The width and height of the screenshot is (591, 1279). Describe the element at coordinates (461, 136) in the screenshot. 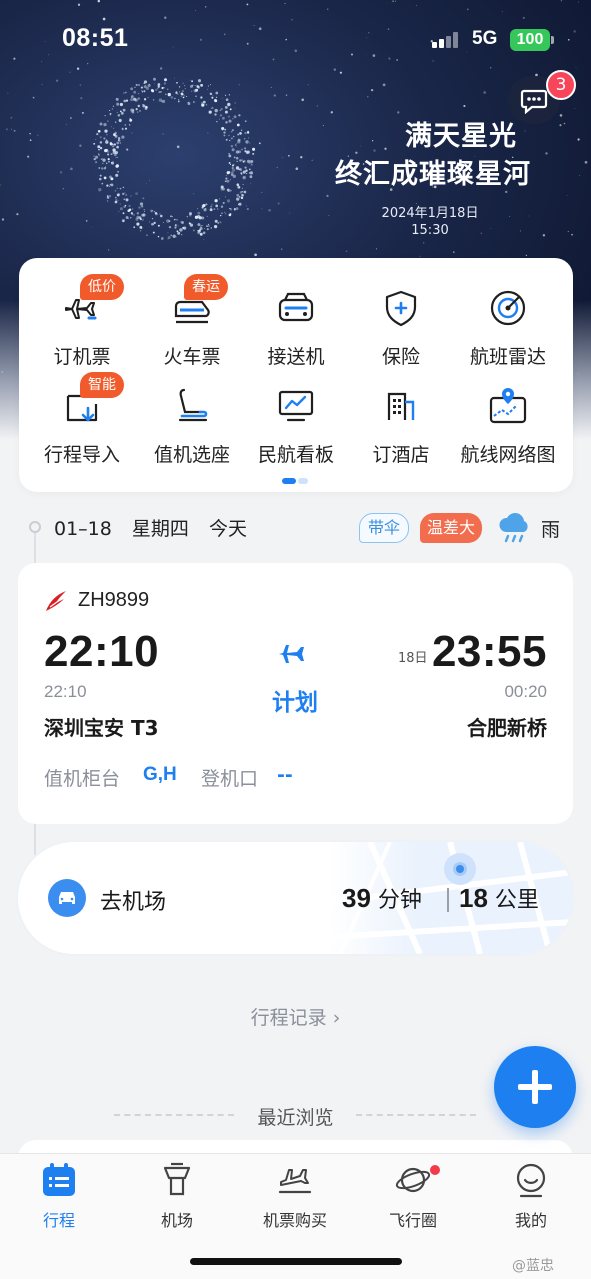

I see `banner-title-line1: 满天星光` at that location.